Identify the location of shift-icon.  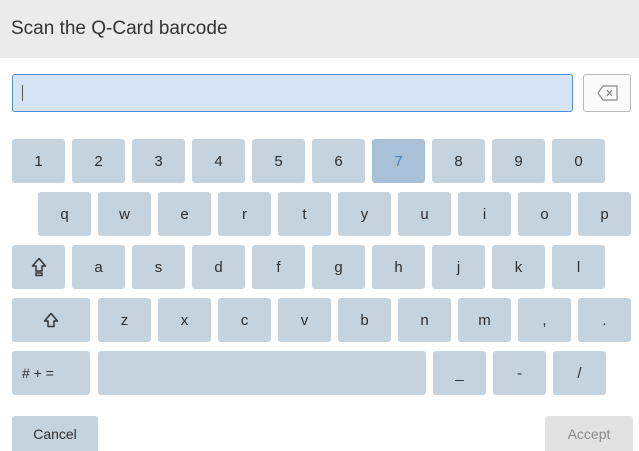
(51, 320).